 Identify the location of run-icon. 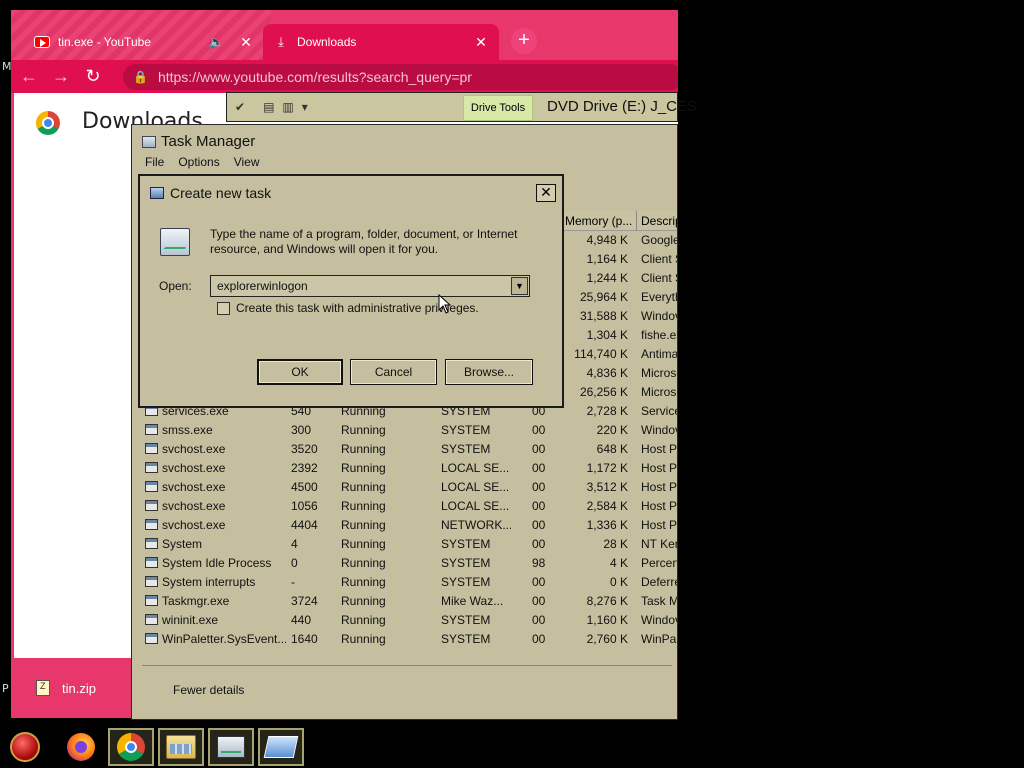
(157, 193).